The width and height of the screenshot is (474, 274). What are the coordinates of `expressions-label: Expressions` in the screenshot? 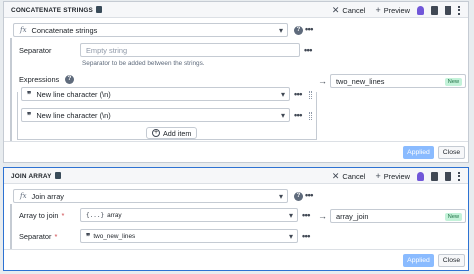 It's located at (39, 79).